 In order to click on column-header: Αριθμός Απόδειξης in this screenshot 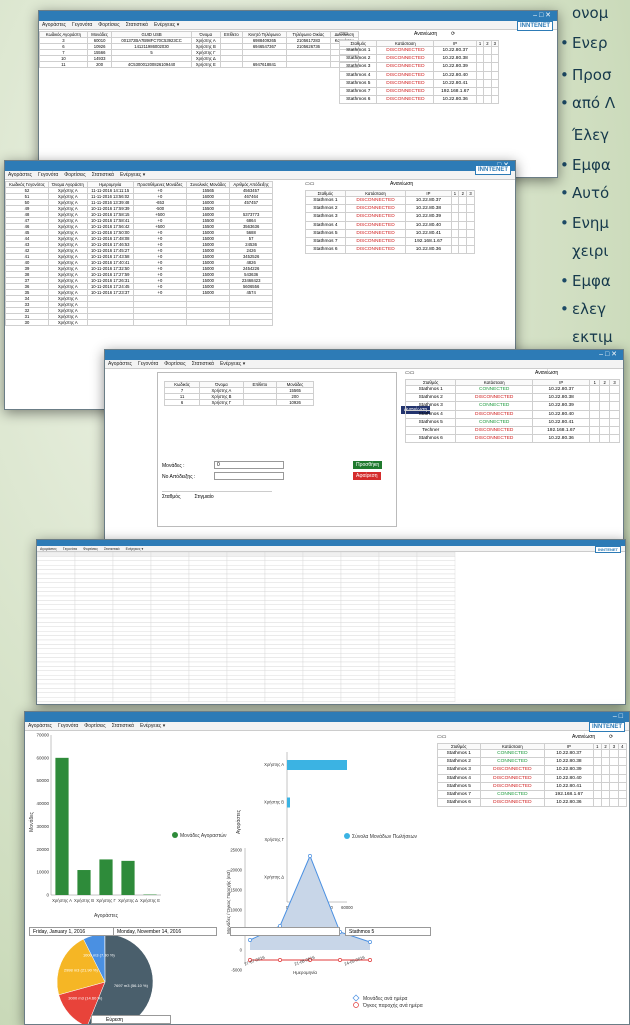, I will do `click(251, 184)`.